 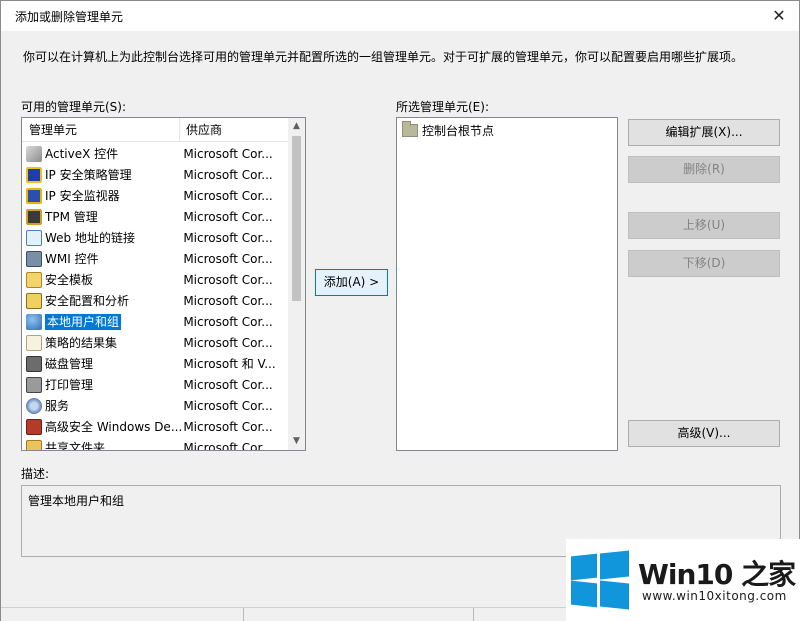 What do you see at coordinates (458, 131) in the screenshot?
I see `console-root-label: 控制台根节点` at bounding box center [458, 131].